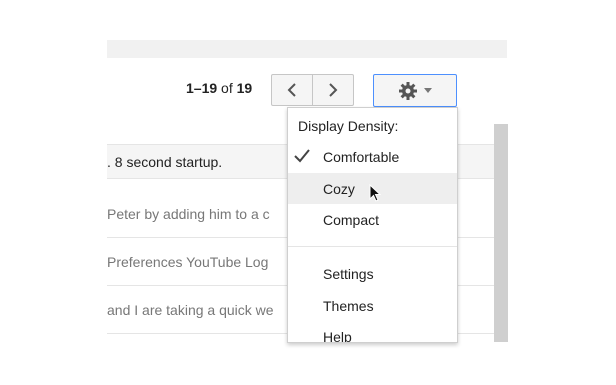 The width and height of the screenshot is (616, 385). What do you see at coordinates (351, 219) in the screenshot?
I see `menu-item-label: Compact` at bounding box center [351, 219].